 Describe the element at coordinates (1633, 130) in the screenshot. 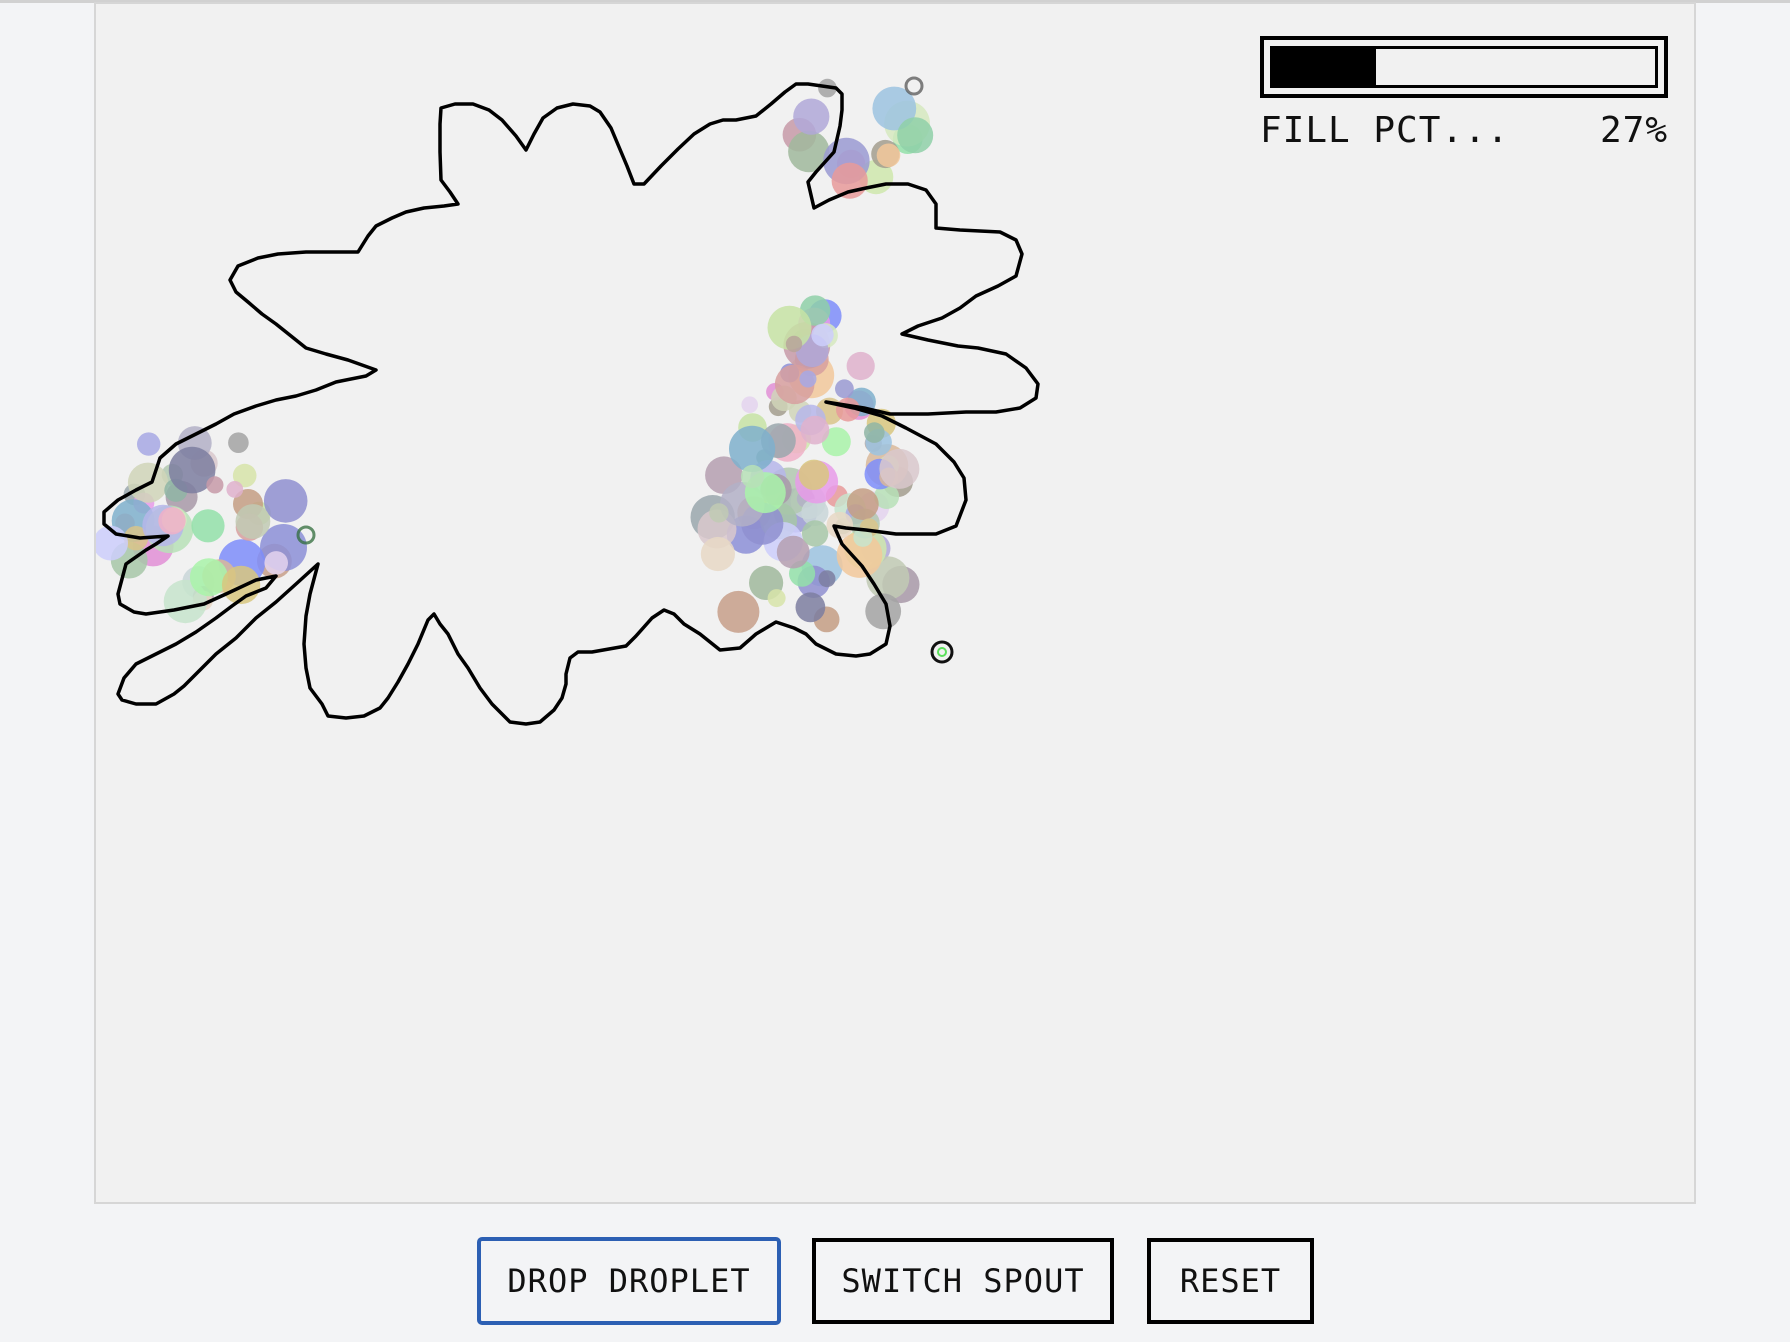

I see `fill-value: 27%` at that location.